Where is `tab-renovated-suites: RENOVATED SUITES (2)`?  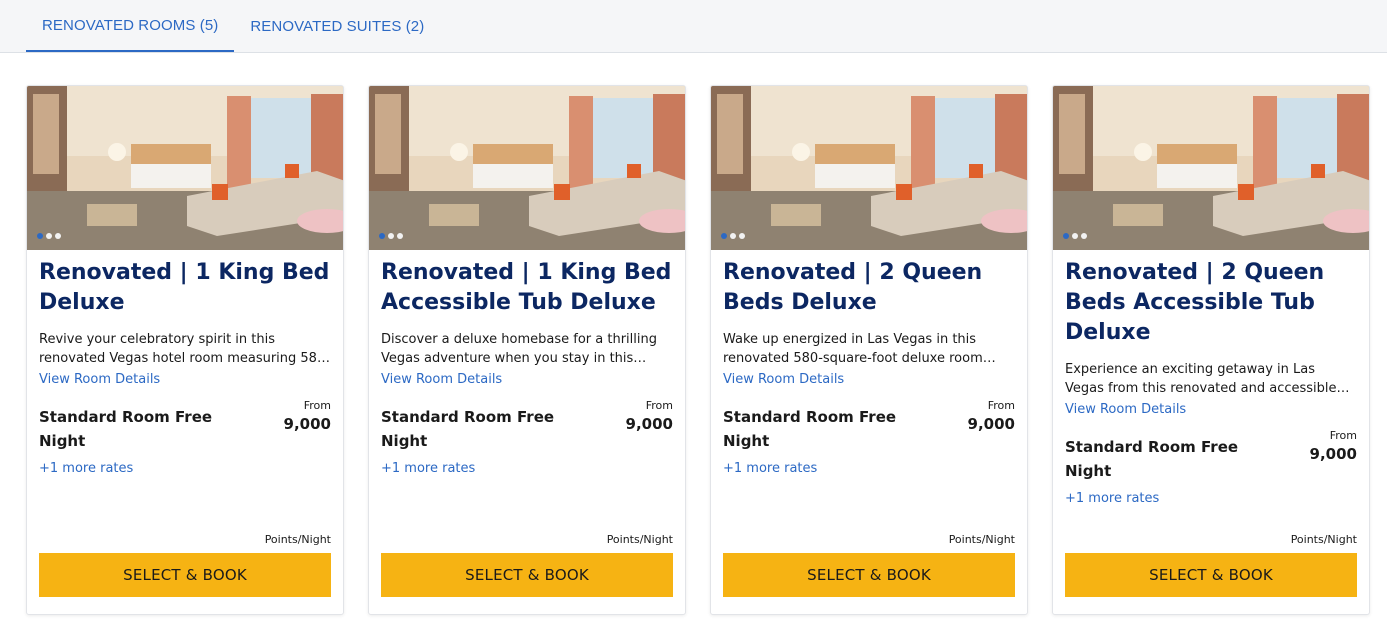
tab-renovated-suites: RENOVATED SUITES (2) is located at coordinates (337, 26).